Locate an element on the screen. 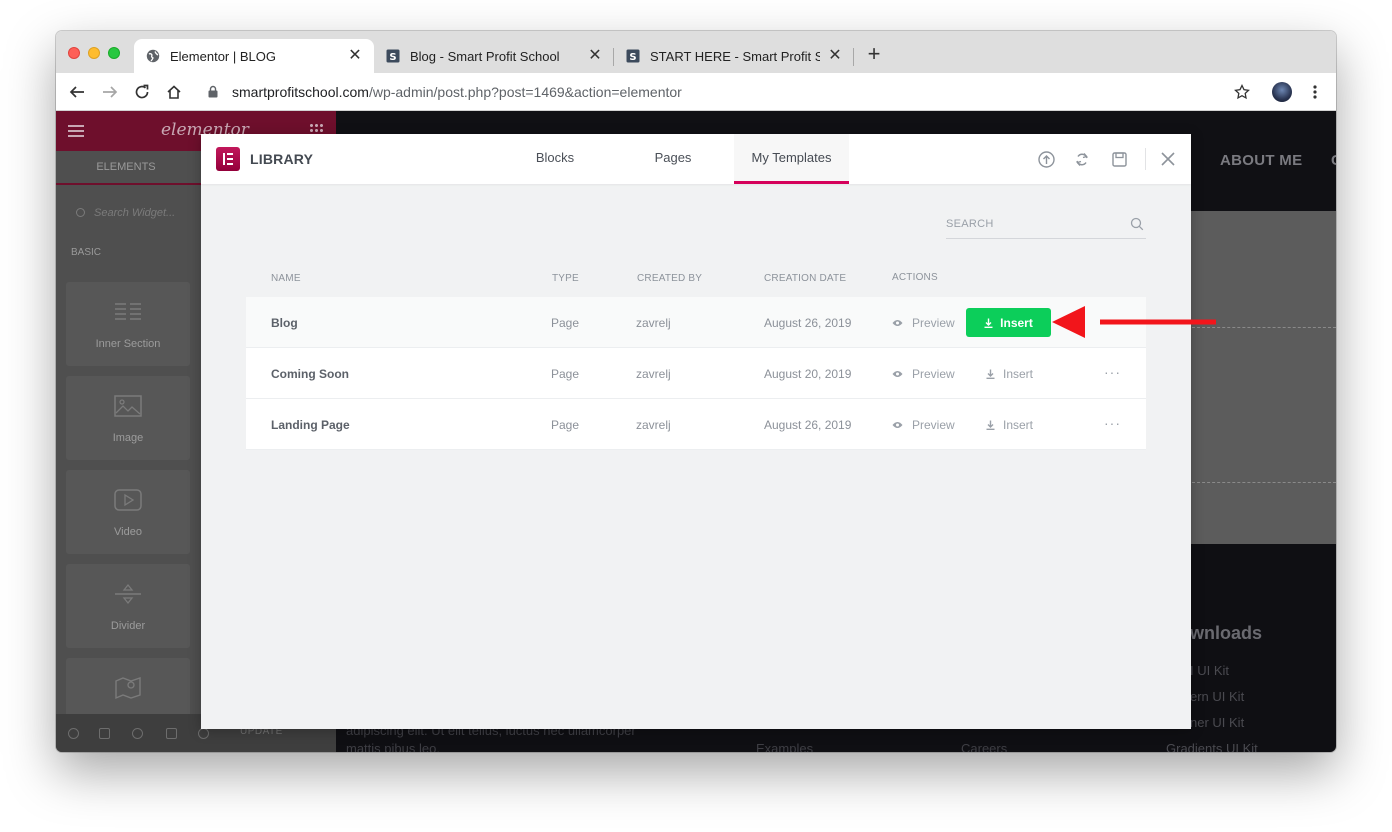 This screenshot has height=832, width=1392. preview-label: Preview is located at coordinates (933, 425).